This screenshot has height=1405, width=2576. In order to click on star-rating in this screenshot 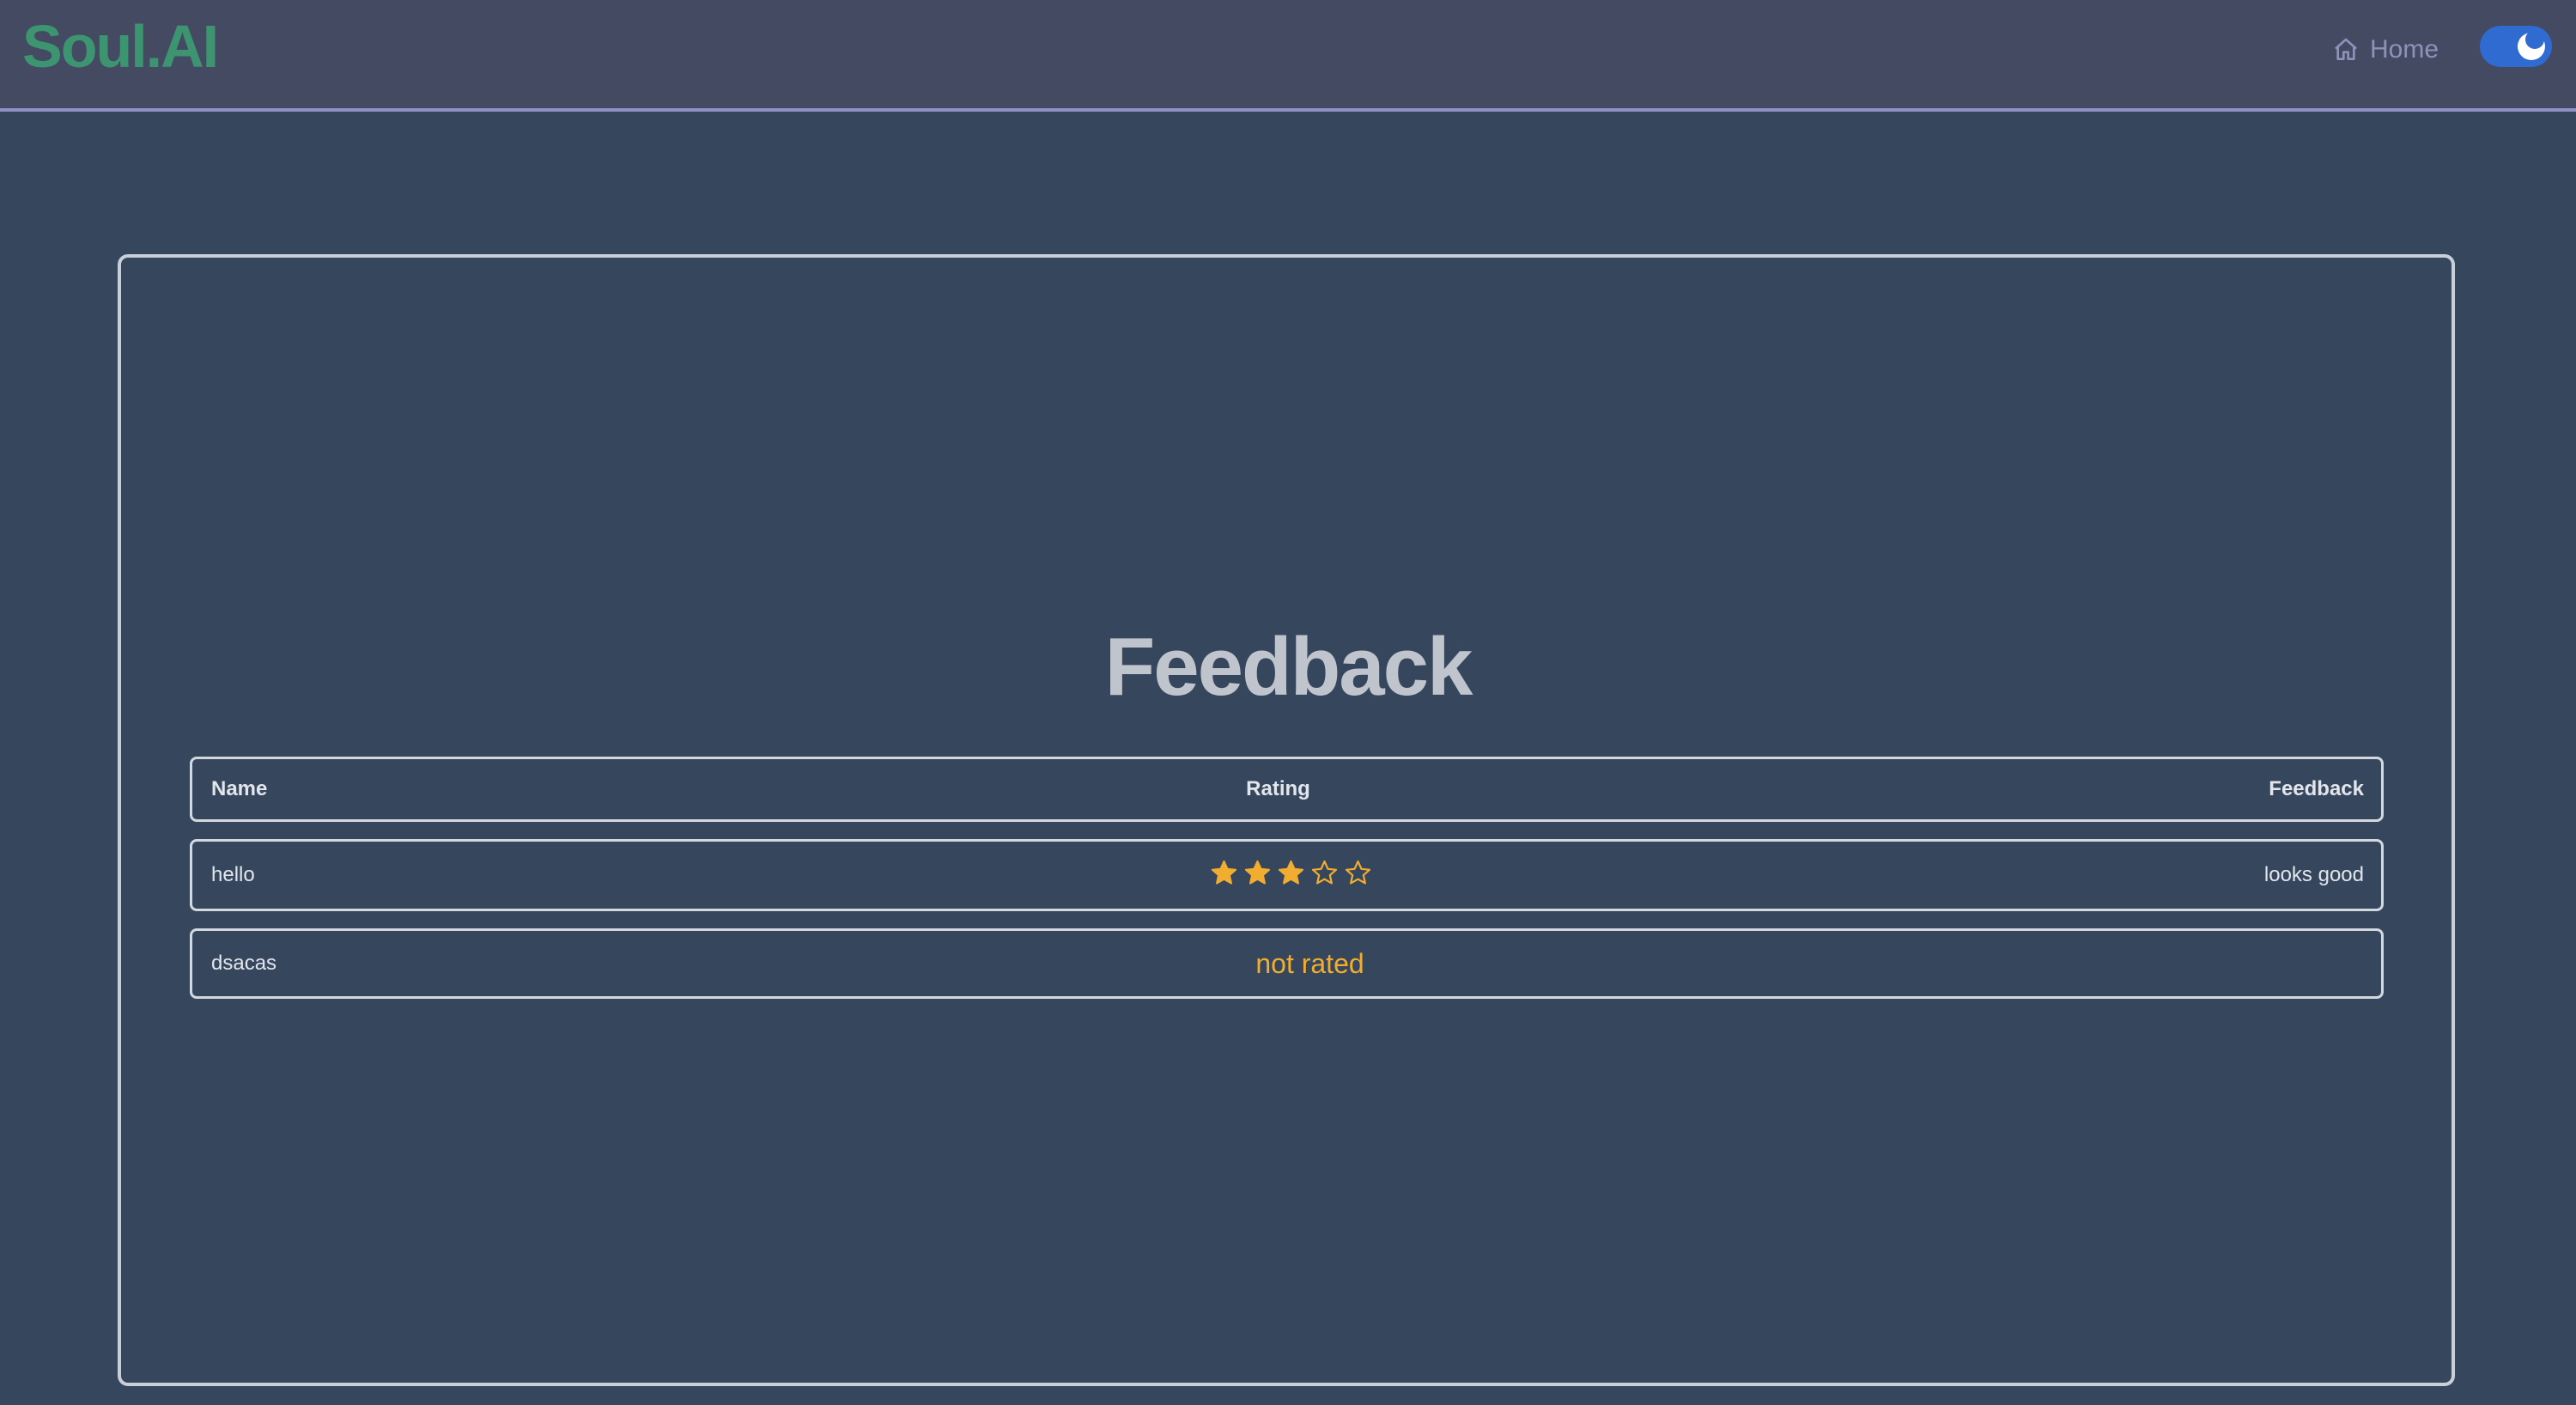, I will do `click(1291, 873)`.